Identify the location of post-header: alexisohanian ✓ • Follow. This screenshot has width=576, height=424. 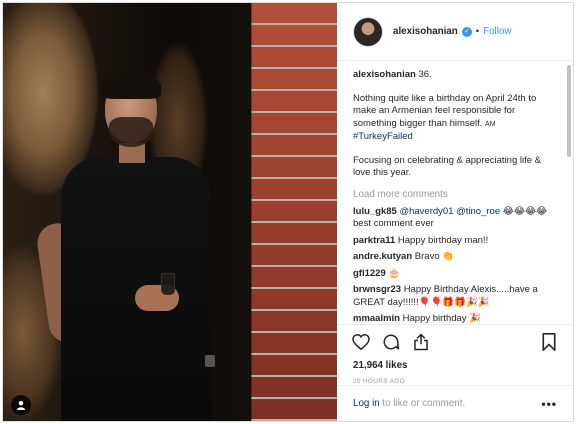
(455, 32).